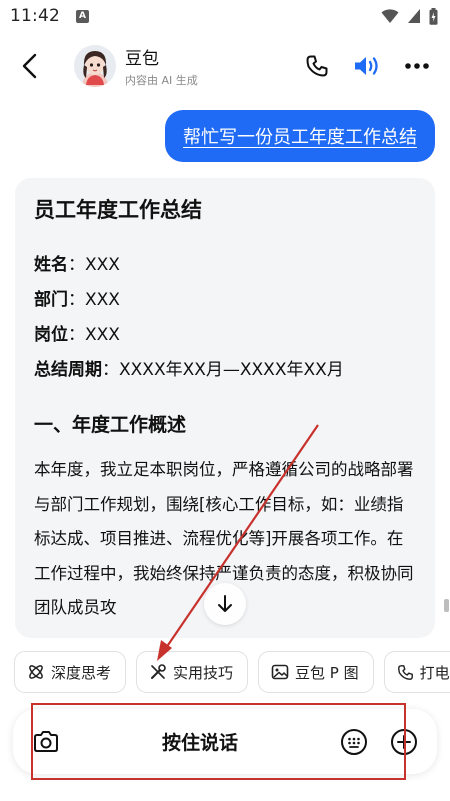 The width and height of the screenshot is (450, 801). I want to click on more-options-button, so click(417, 66).